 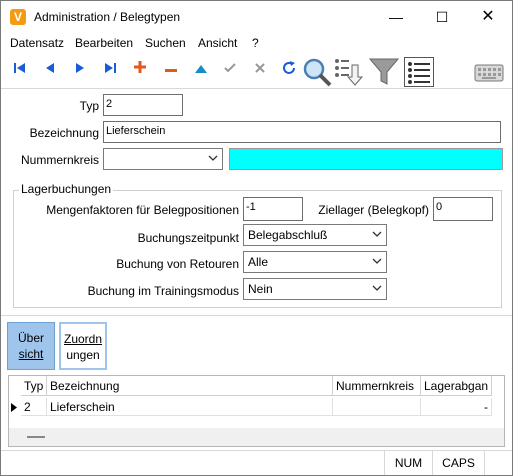 I want to click on menu-help: ?, so click(x=255, y=43).